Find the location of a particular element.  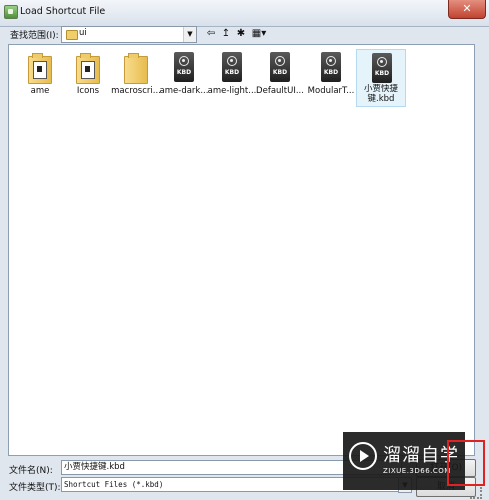

file-item: ame is located at coordinates (40, 79).